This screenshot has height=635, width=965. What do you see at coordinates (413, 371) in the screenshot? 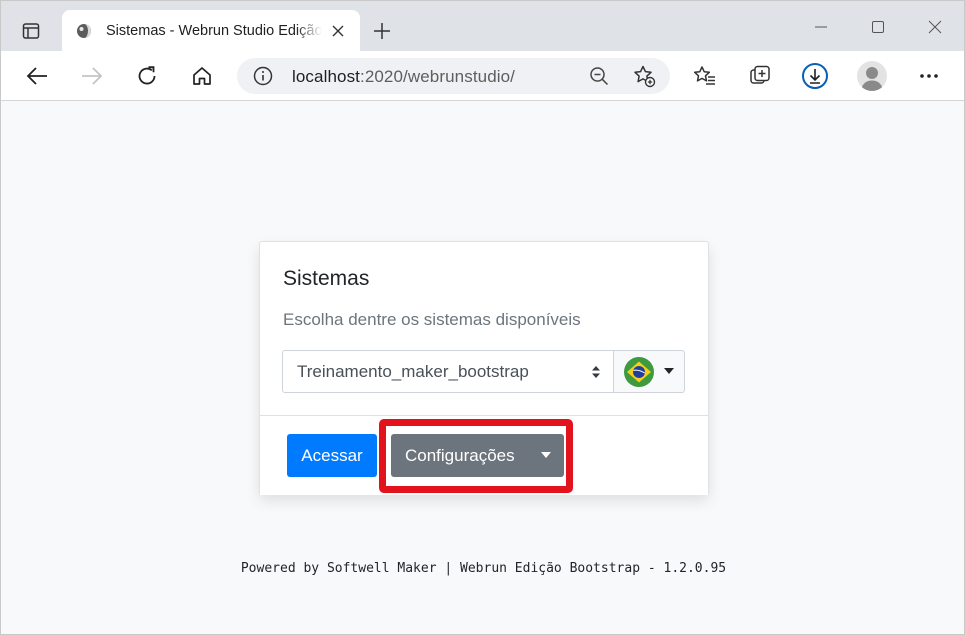
I see `system-select-value: Treinamento_maker_bootstrap` at bounding box center [413, 371].